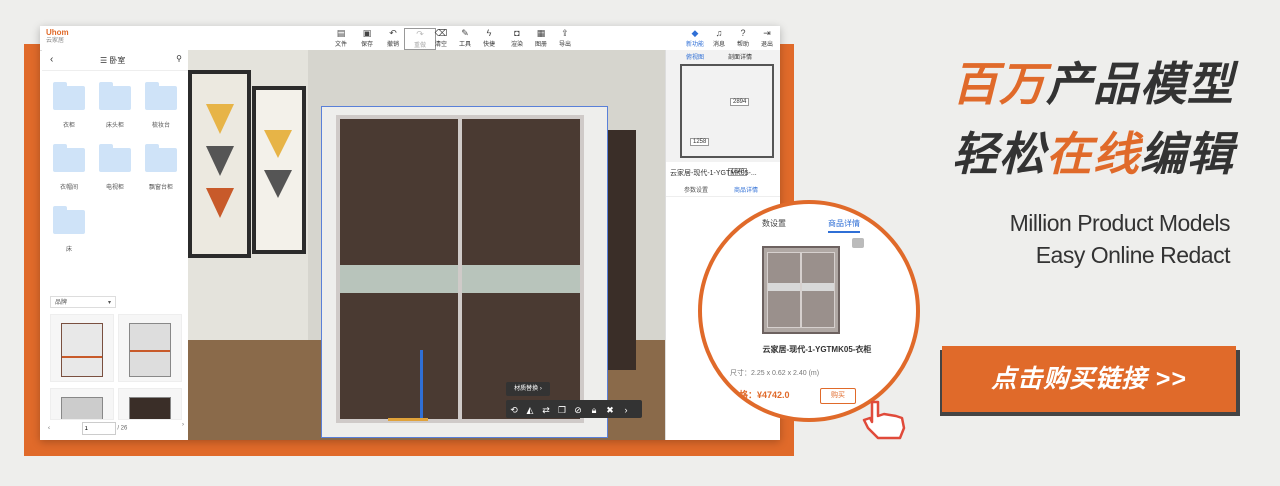  What do you see at coordinates (594, 410) in the screenshot?
I see `lock-icon: 🔒︎` at bounding box center [594, 410].